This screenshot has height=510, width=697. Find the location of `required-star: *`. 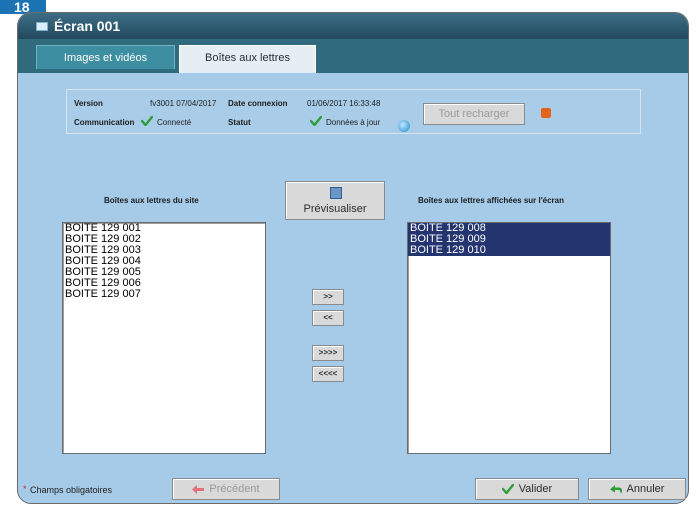

required-star: * is located at coordinates (25, 489).